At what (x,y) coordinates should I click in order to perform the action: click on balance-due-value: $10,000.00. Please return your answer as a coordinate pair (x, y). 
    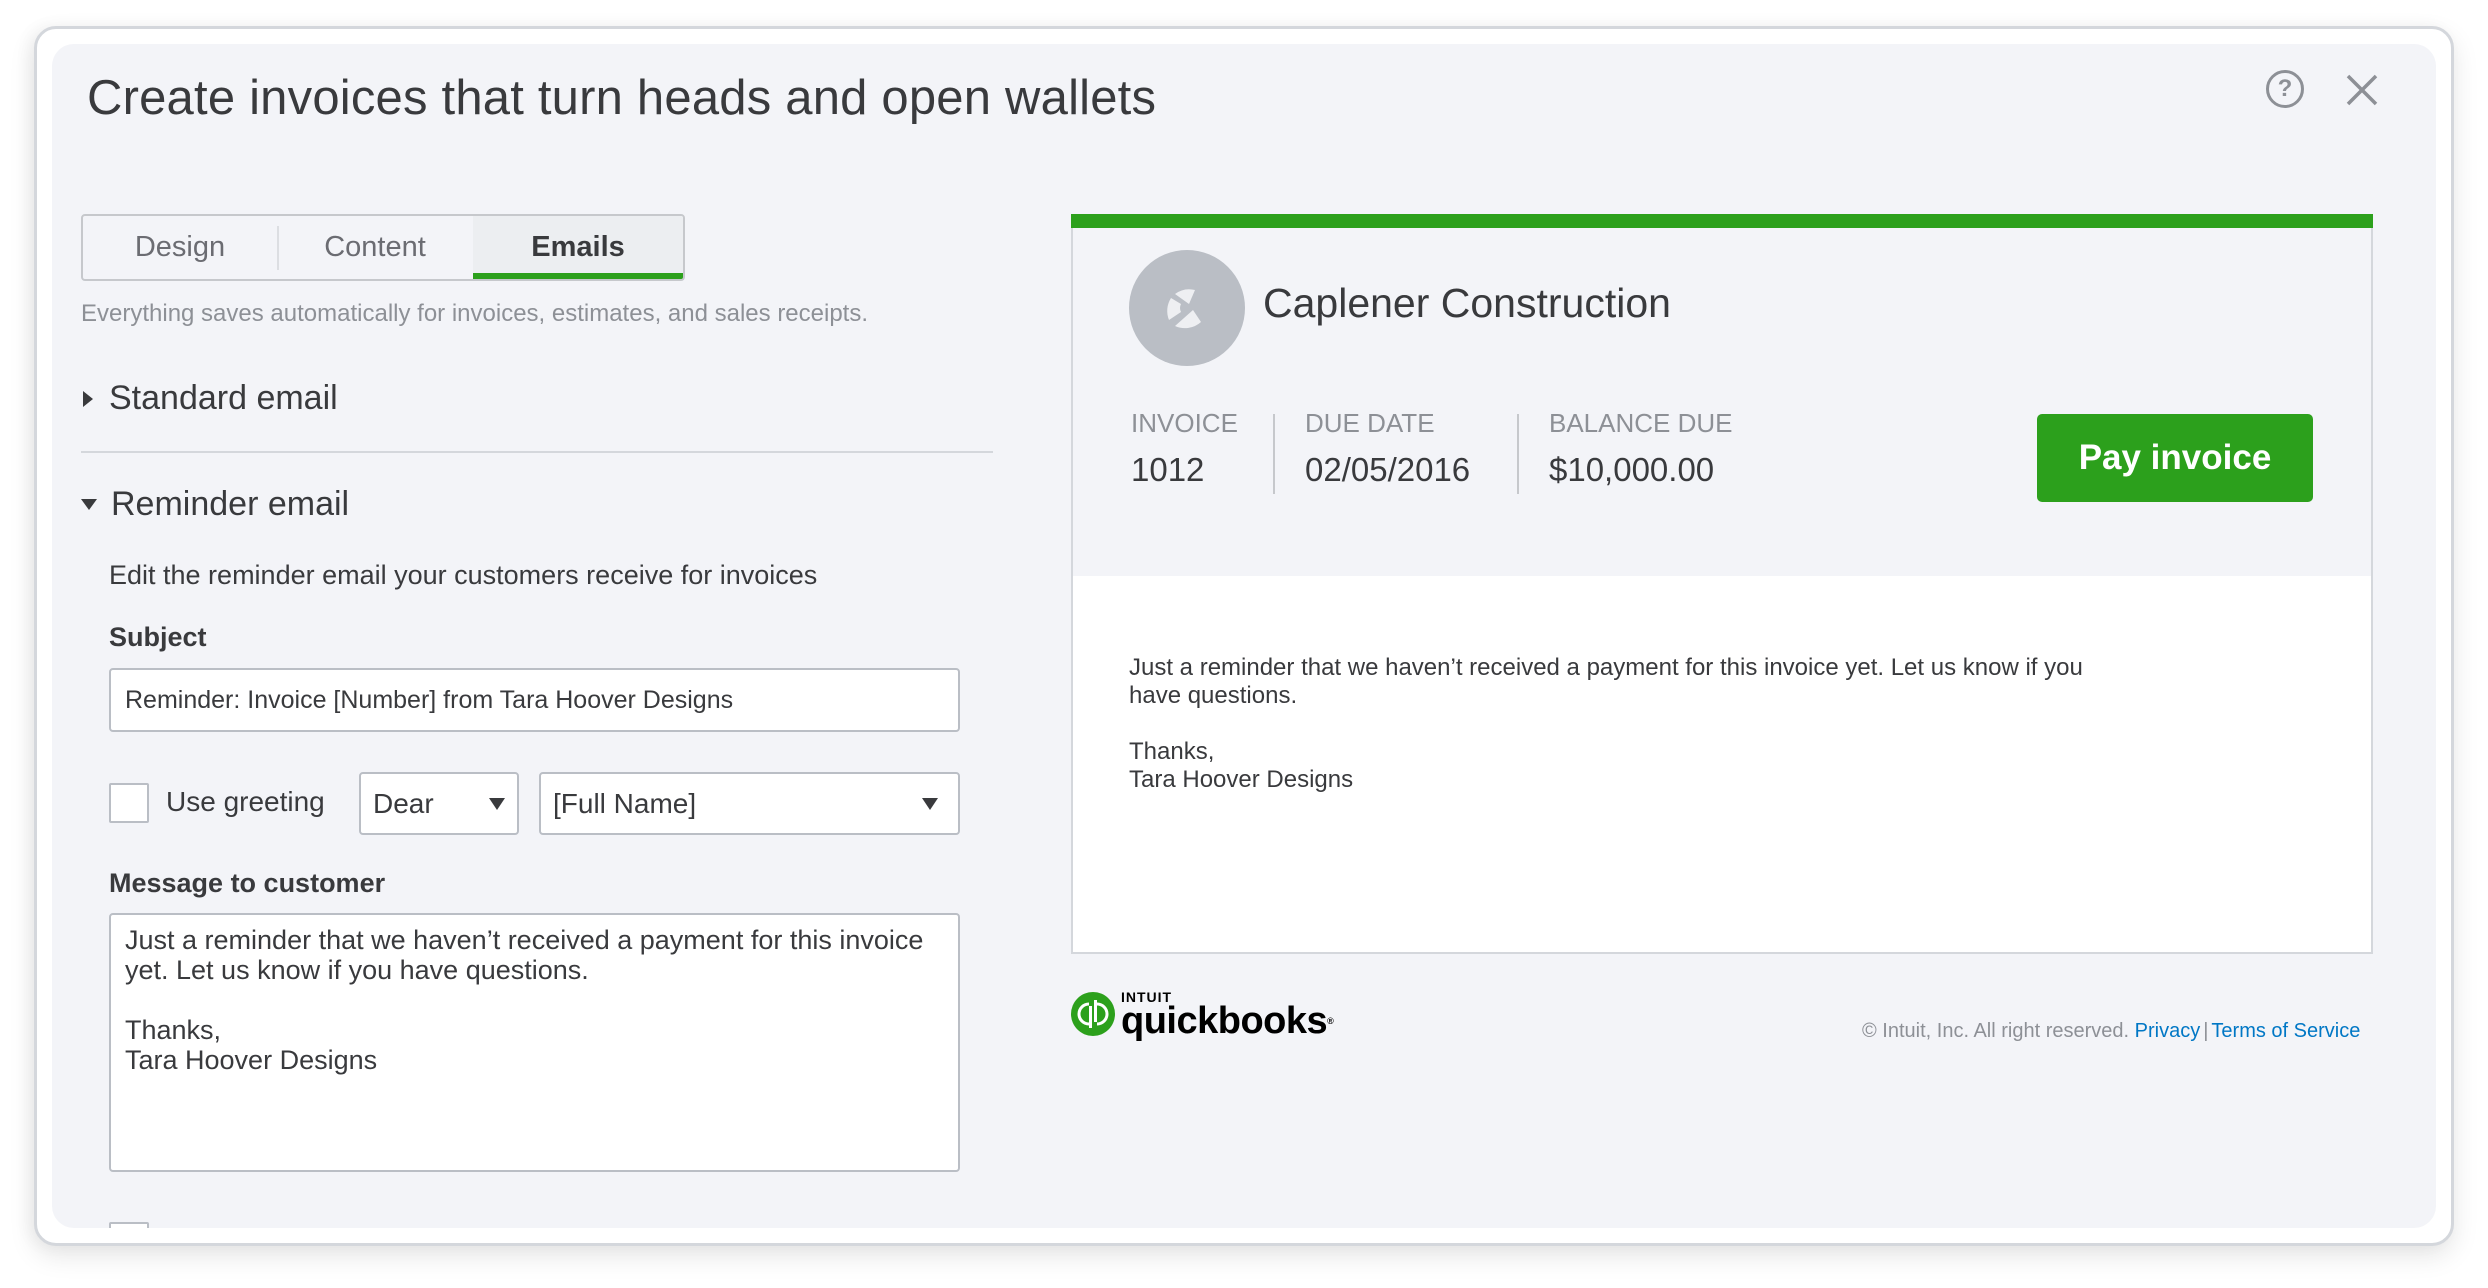
    Looking at the image, I should click on (1632, 469).